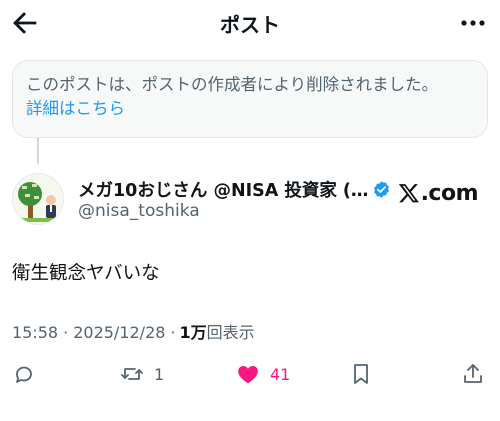 The height and width of the screenshot is (421, 500). Describe the element at coordinates (193, 332) in the screenshot. I see `views-count: 1万` at that location.